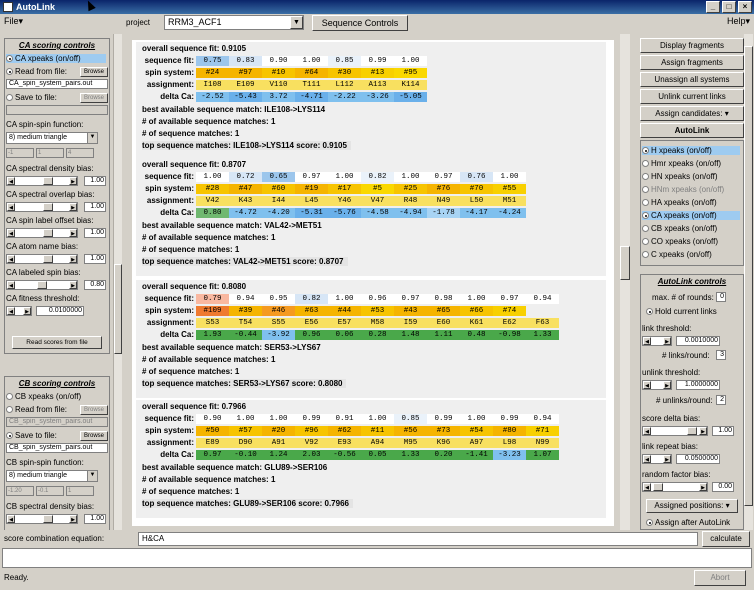  What do you see at coordinates (691, 163) in the screenshot?
I see `xpeaks-toggle: Hmr xpeaks (on/off)` at bounding box center [691, 163].